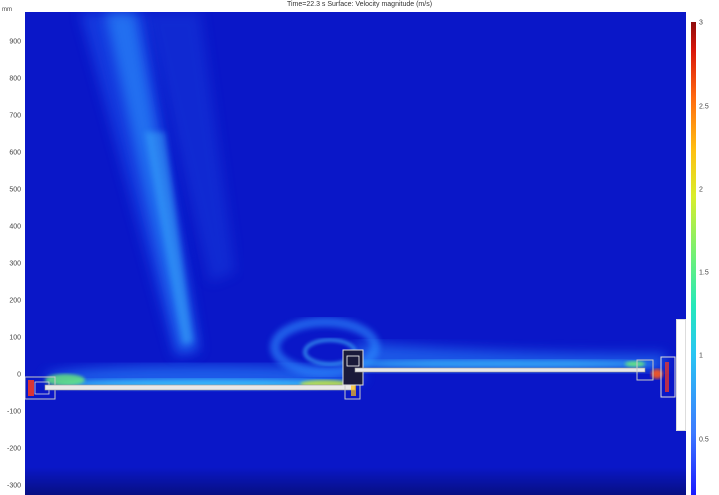 The height and width of the screenshot is (495, 719). Describe the element at coordinates (701, 356) in the screenshot. I see `colorbar-tick: 1` at that location.